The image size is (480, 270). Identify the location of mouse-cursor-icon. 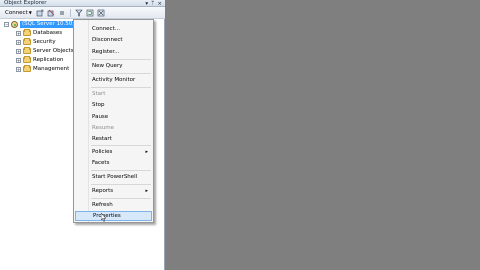
(104, 217).